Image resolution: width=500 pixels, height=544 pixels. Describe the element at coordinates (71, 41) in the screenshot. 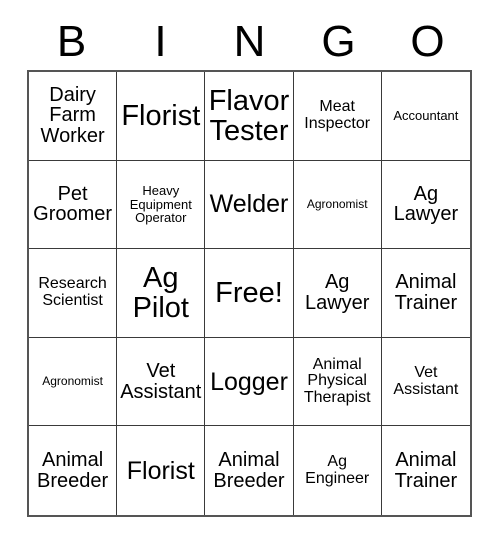

I see `bingo-header-letter-b: B` at that location.